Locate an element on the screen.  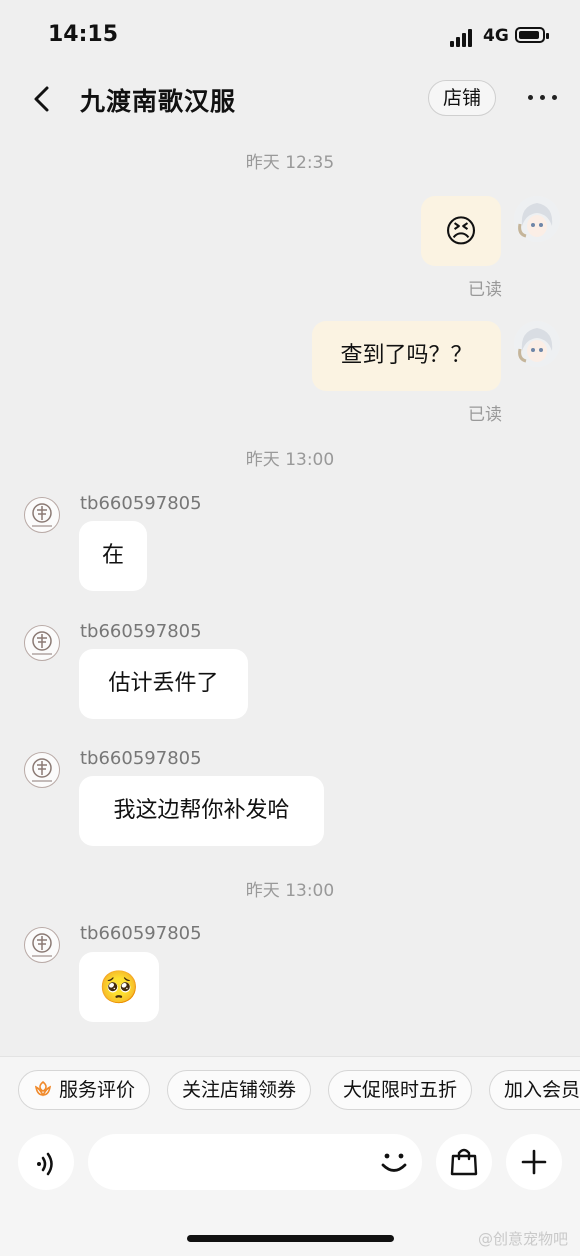
plus-icon is located at coordinates (534, 1162).